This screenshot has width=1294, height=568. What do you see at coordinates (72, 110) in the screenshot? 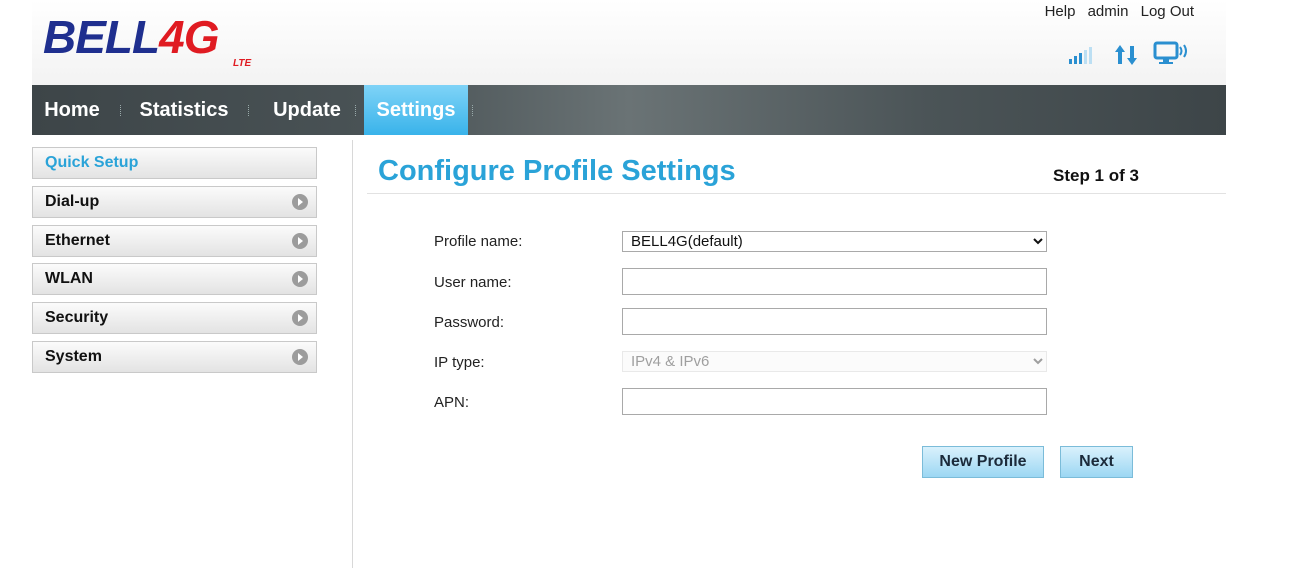
I see `nav-home: Home` at bounding box center [72, 110].